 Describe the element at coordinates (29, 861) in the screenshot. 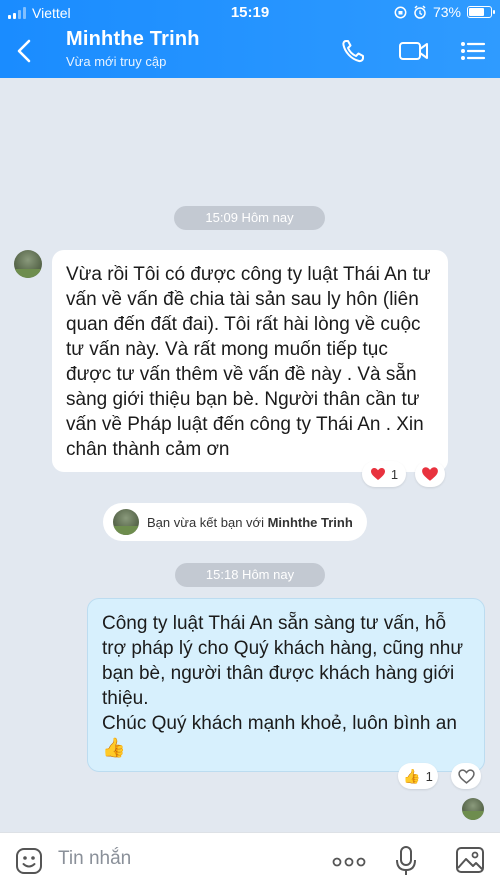

I see `sticker-icon` at that location.